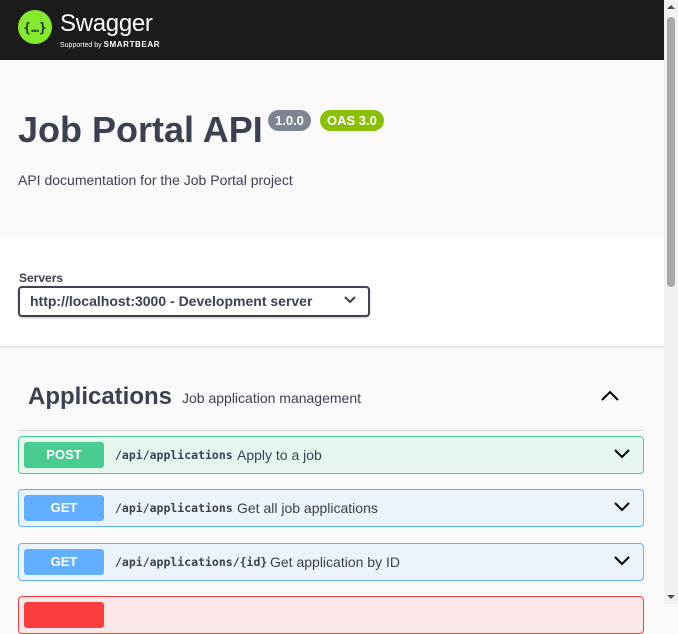 This screenshot has width=678, height=634. Describe the element at coordinates (272, 398) in the screenshot. I see `tag-description: Job application management` at that location.